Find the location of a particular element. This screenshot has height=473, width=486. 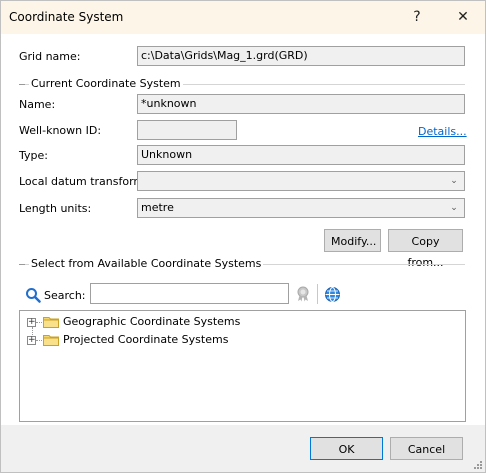

type-label: Type: is located at coordinates (33, 155).